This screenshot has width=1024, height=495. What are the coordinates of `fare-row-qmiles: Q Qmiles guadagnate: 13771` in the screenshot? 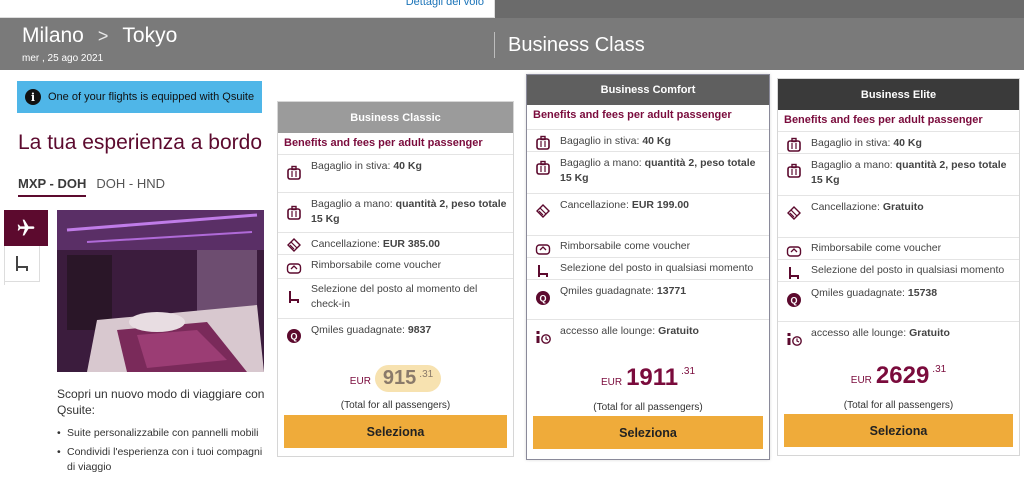 It's located at (648, 299).